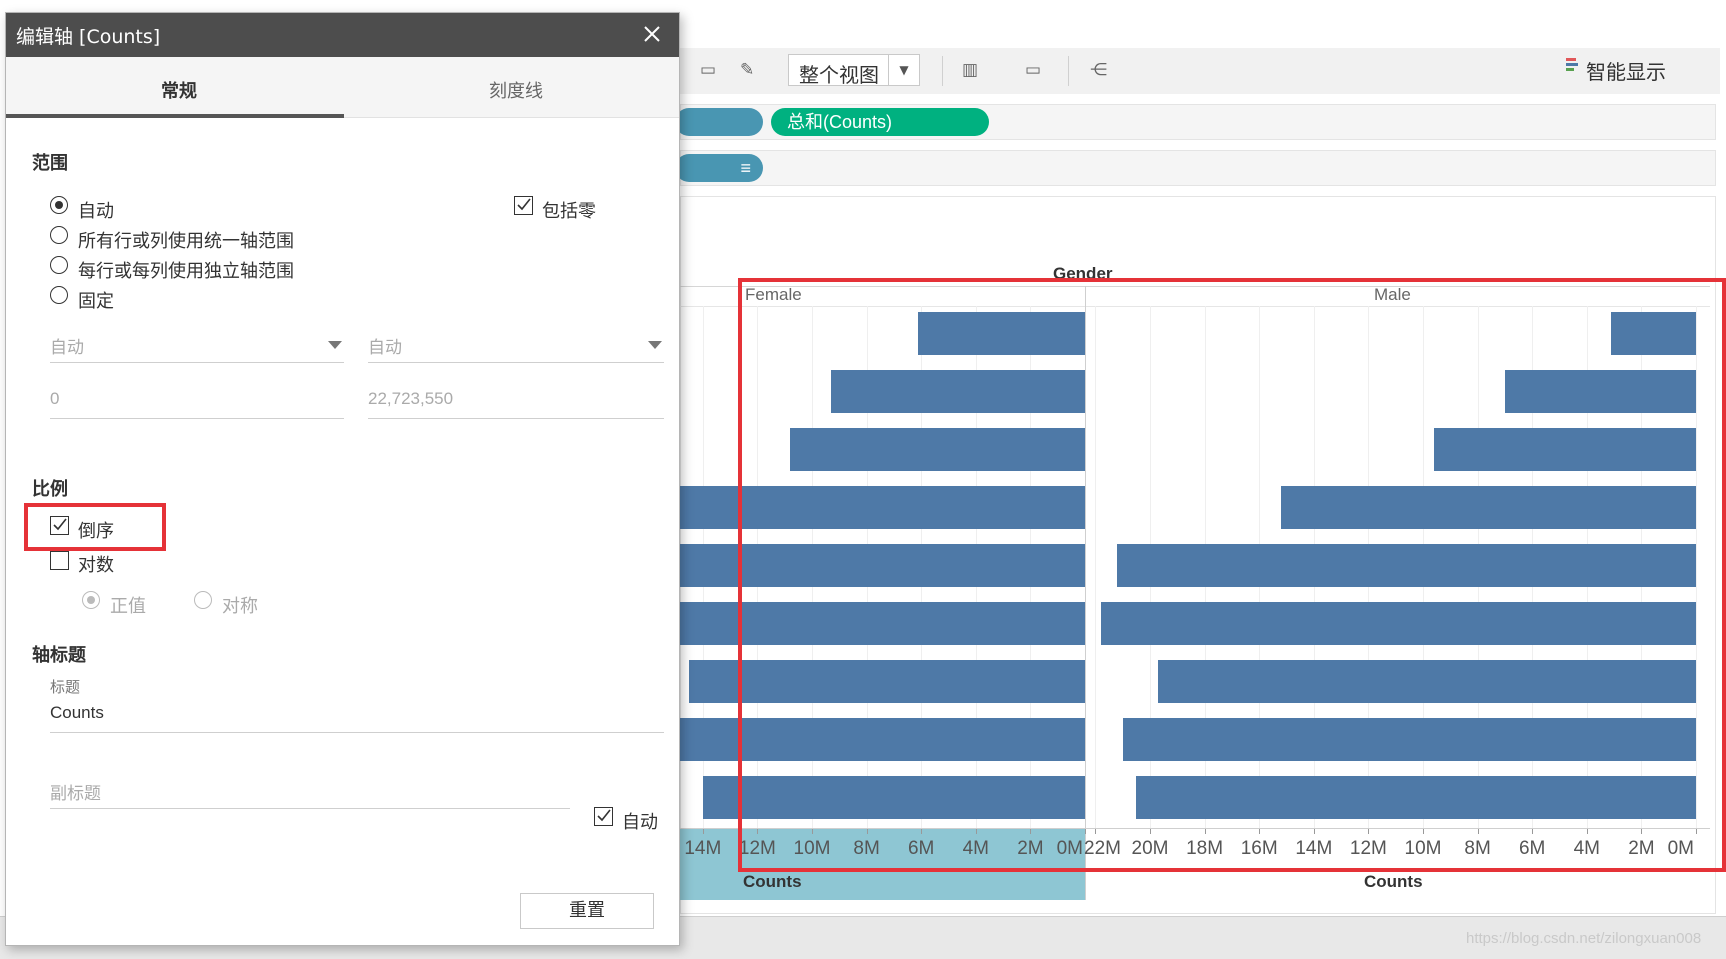 The width and height of the screenshot is (1726, 959). Describe the element at coordinates (839, 75) in the screenshot. I see `view-mode-value: 整个视图` at that location.